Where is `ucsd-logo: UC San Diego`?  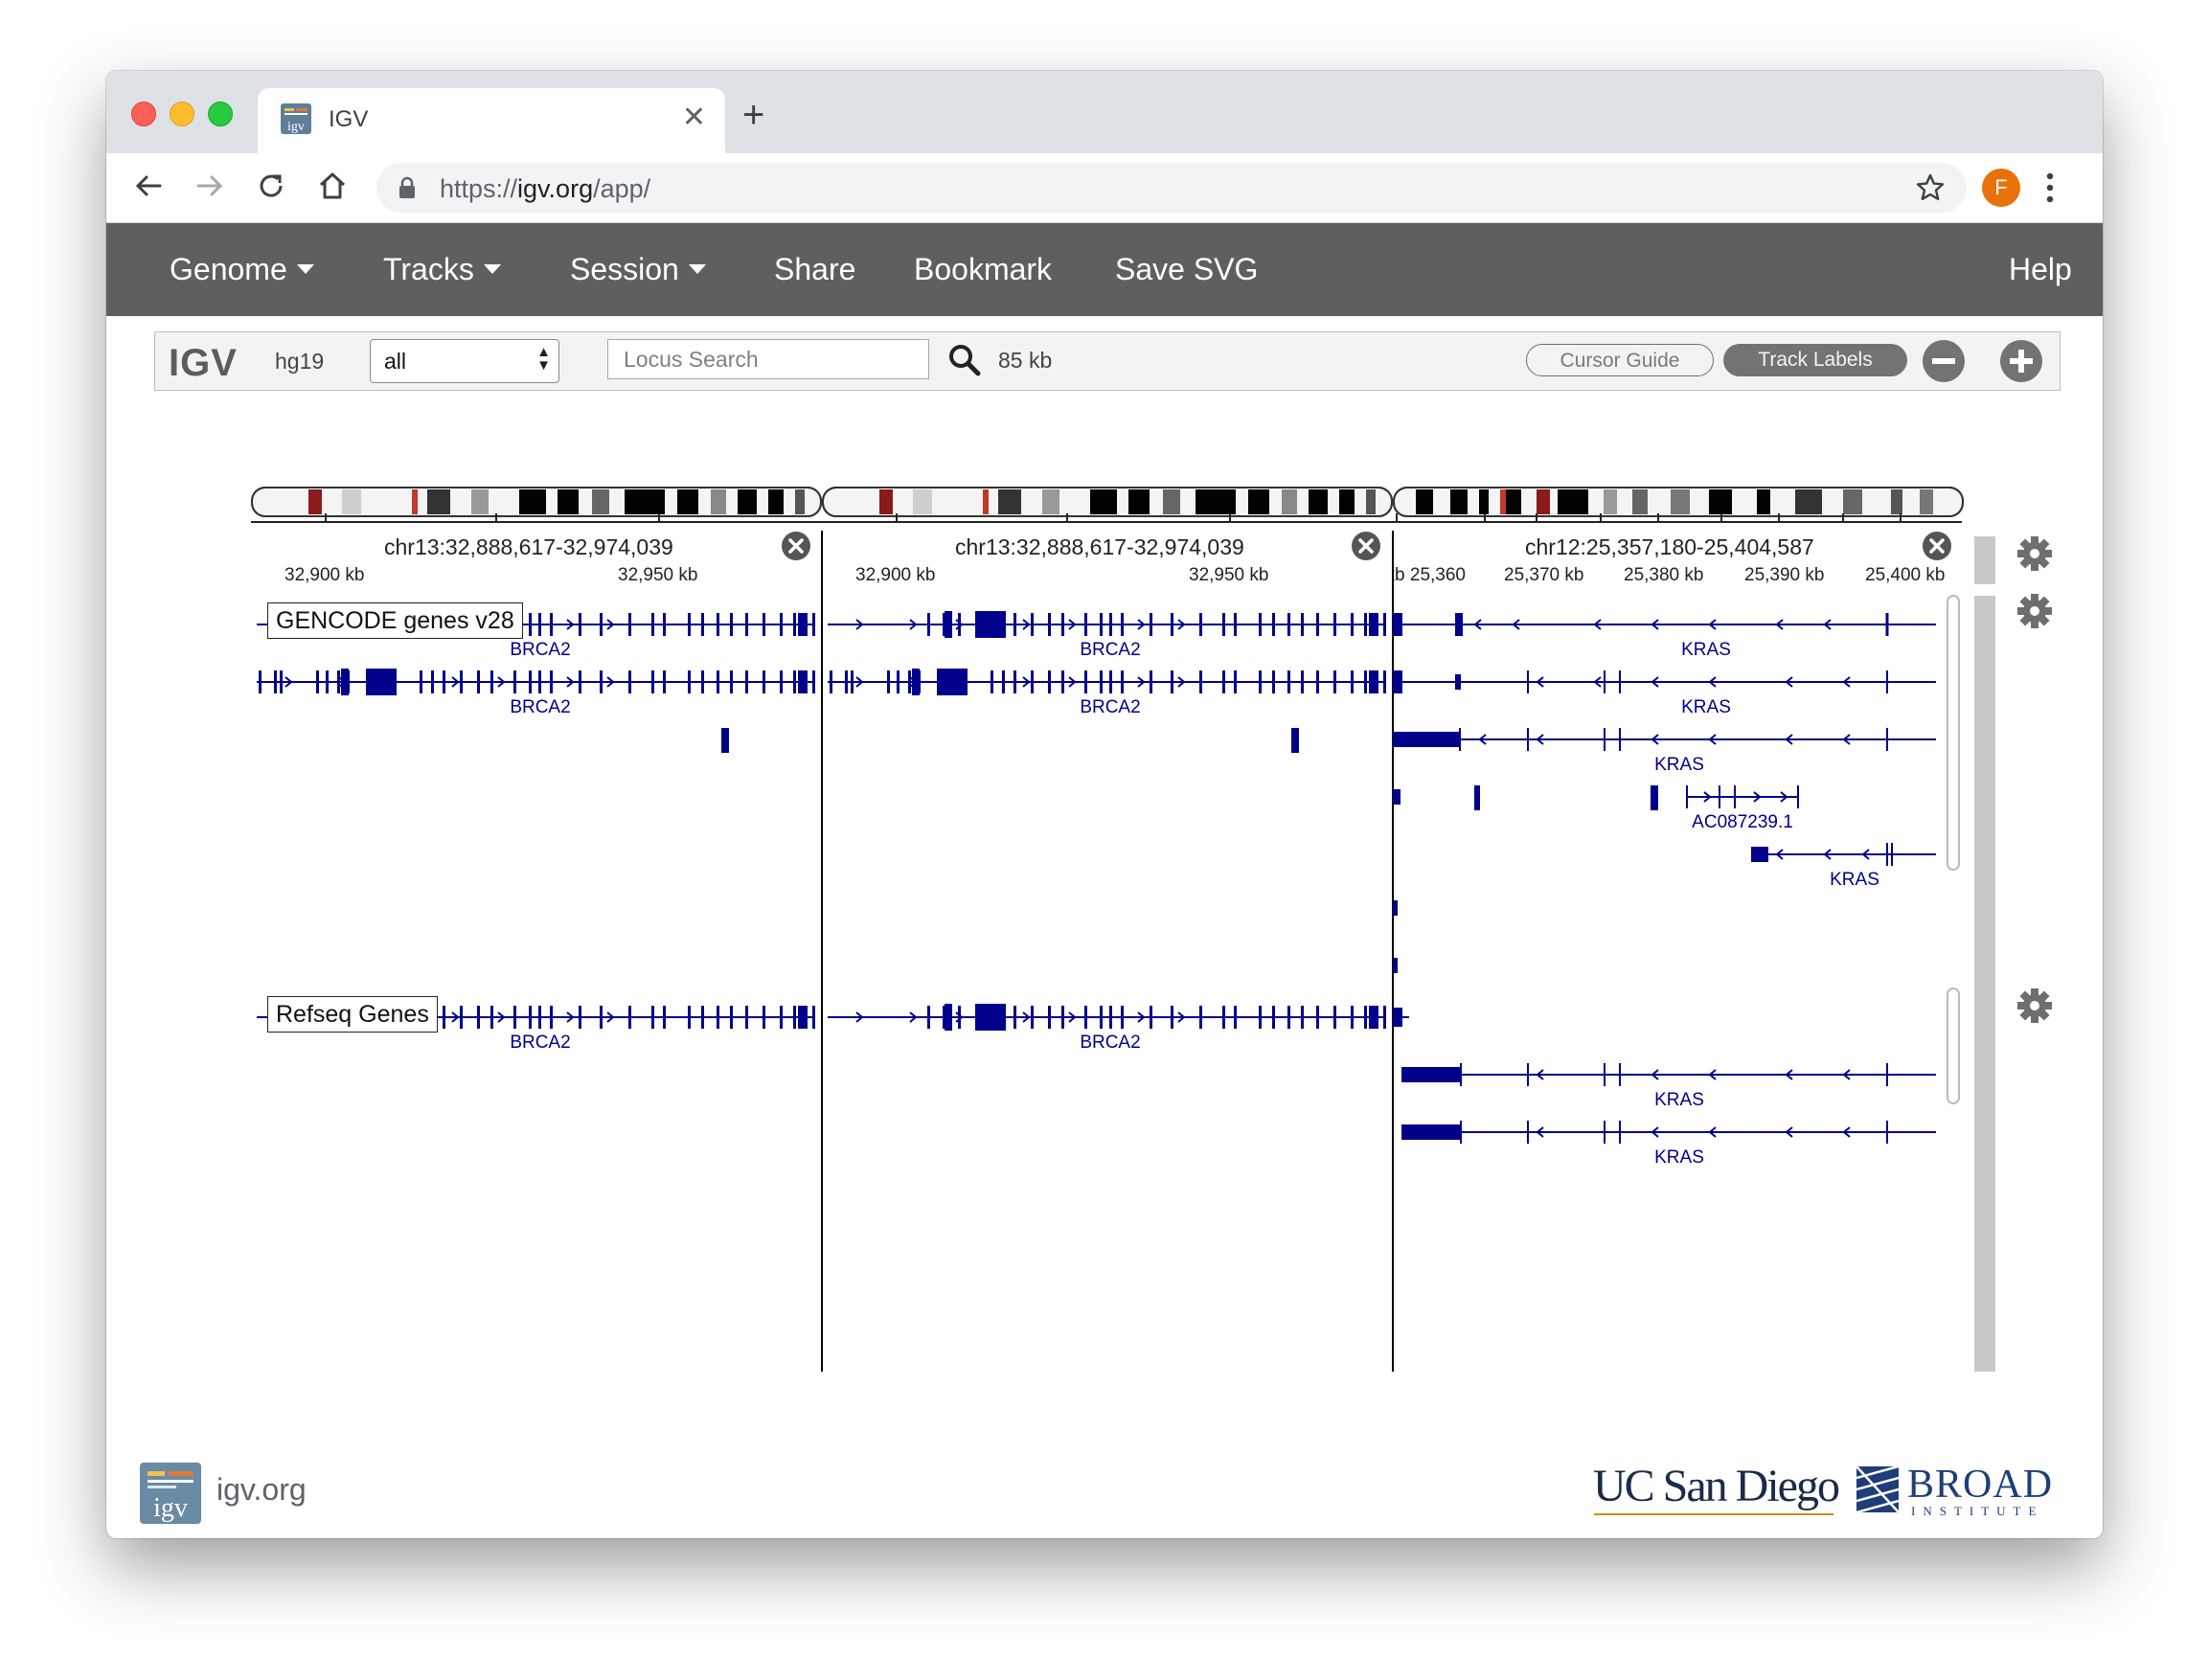
ucsd-logo: UC San Diego is located at coordinates (1717, 1486).